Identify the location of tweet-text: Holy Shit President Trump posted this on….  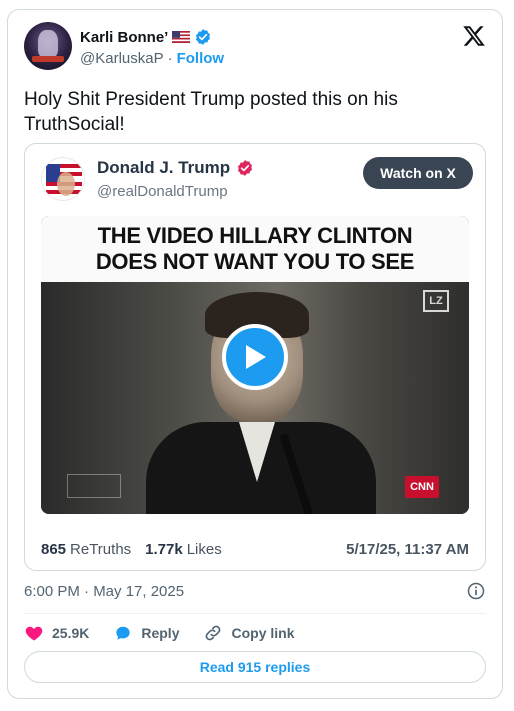
(211, 112).